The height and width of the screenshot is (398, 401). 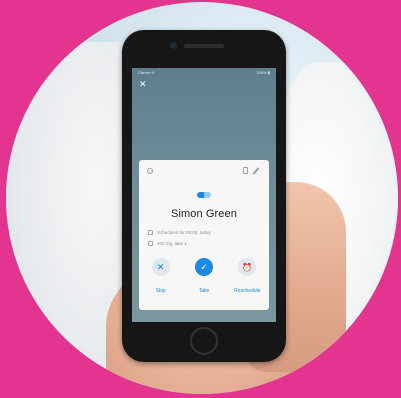 I want to click on skip-button: ✕ Skip, so click(x=161, y=276).